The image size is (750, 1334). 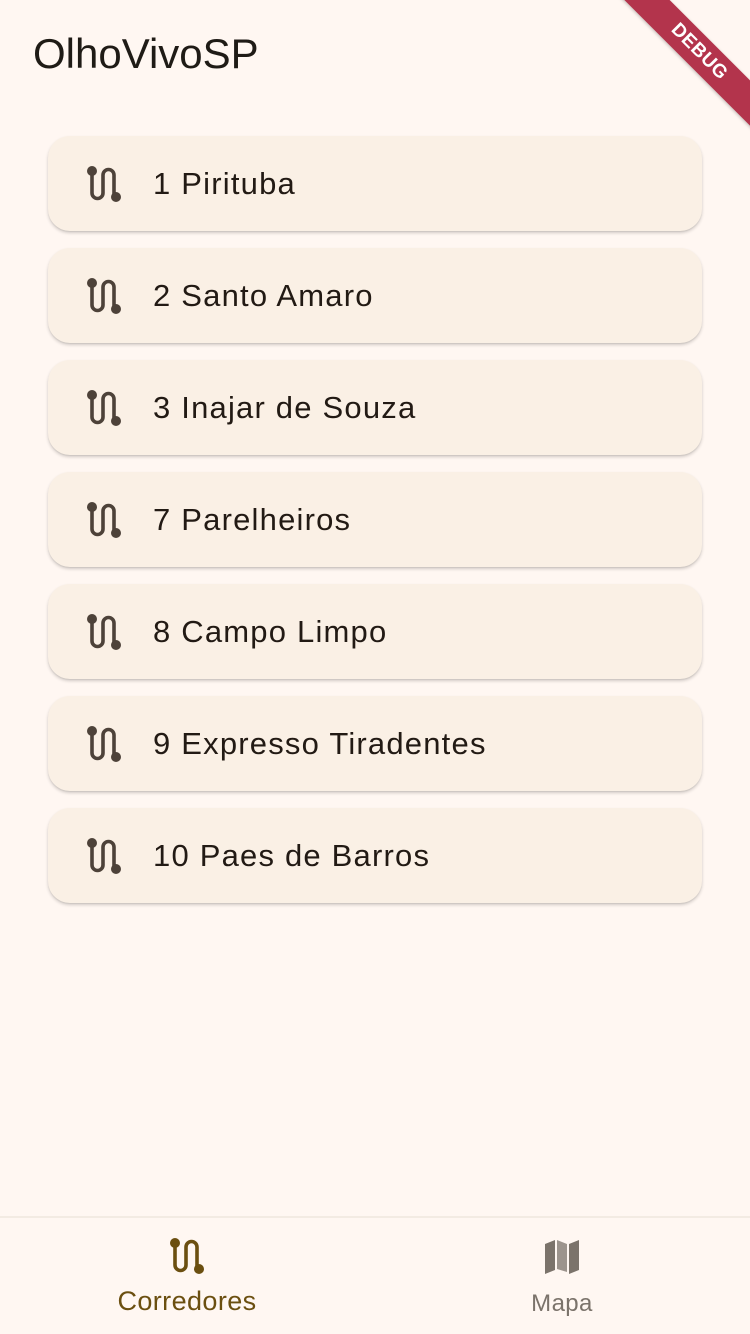 I want to click on corridor-label: 3 Inajar de Souza, so click(x=285, y=407).